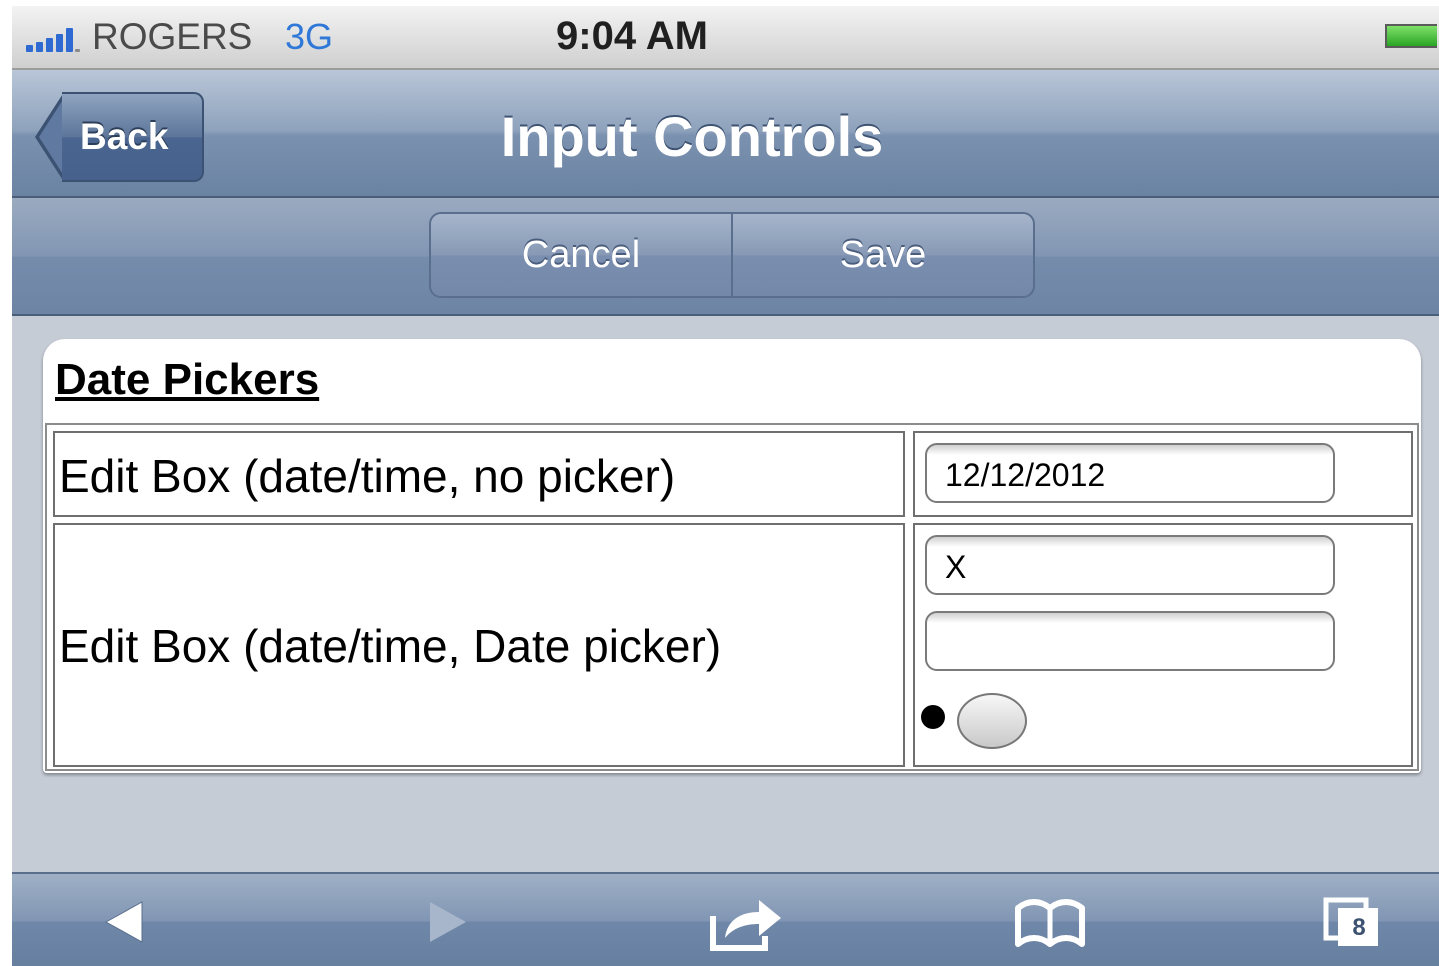 Image resolution: width=1439 pixels, height=966 pixels. I want to click on navigation-bar: Back Input Controls, so click(725, 134).